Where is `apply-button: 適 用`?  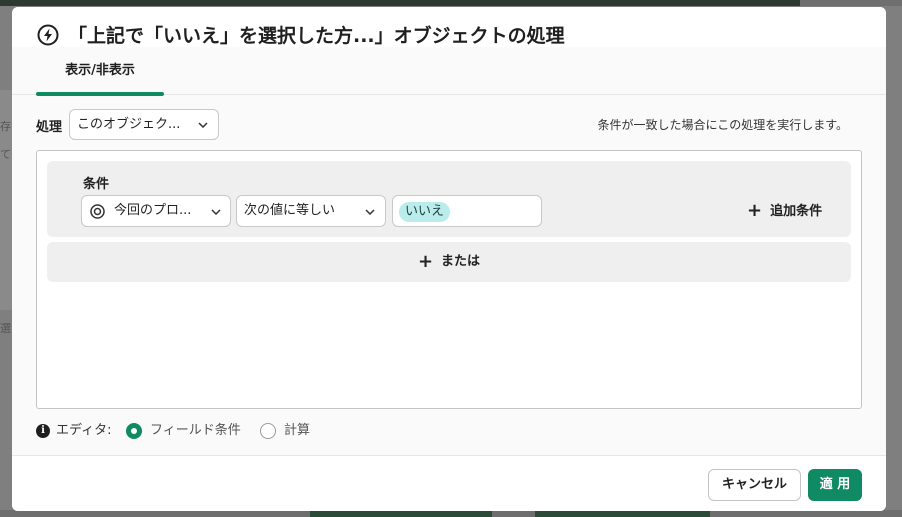 apply-button: 適 用 is located at coordinates (835, 485).